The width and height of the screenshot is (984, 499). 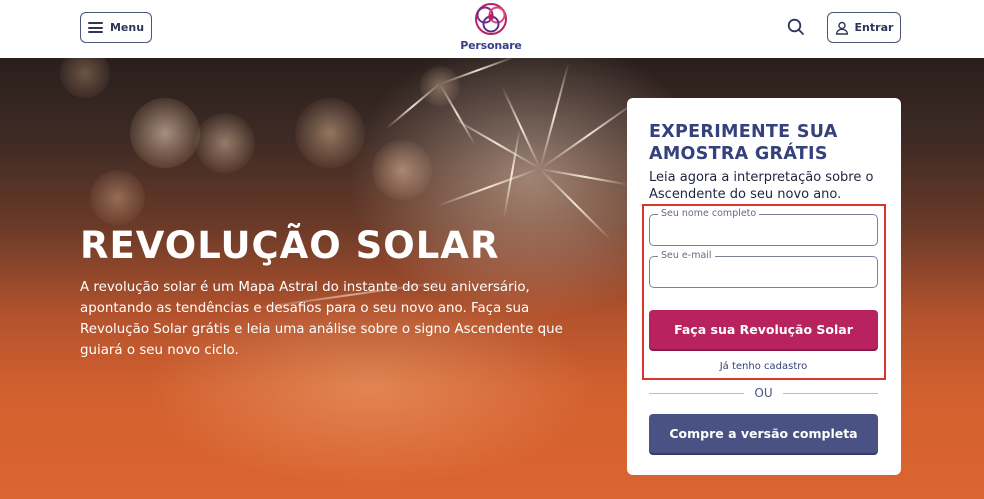 What do you see at coordinates (290, 245) in the screenshot?
I see `page-title: REVOLUÇÃO SOLAR` at bounding box center [290, 245].